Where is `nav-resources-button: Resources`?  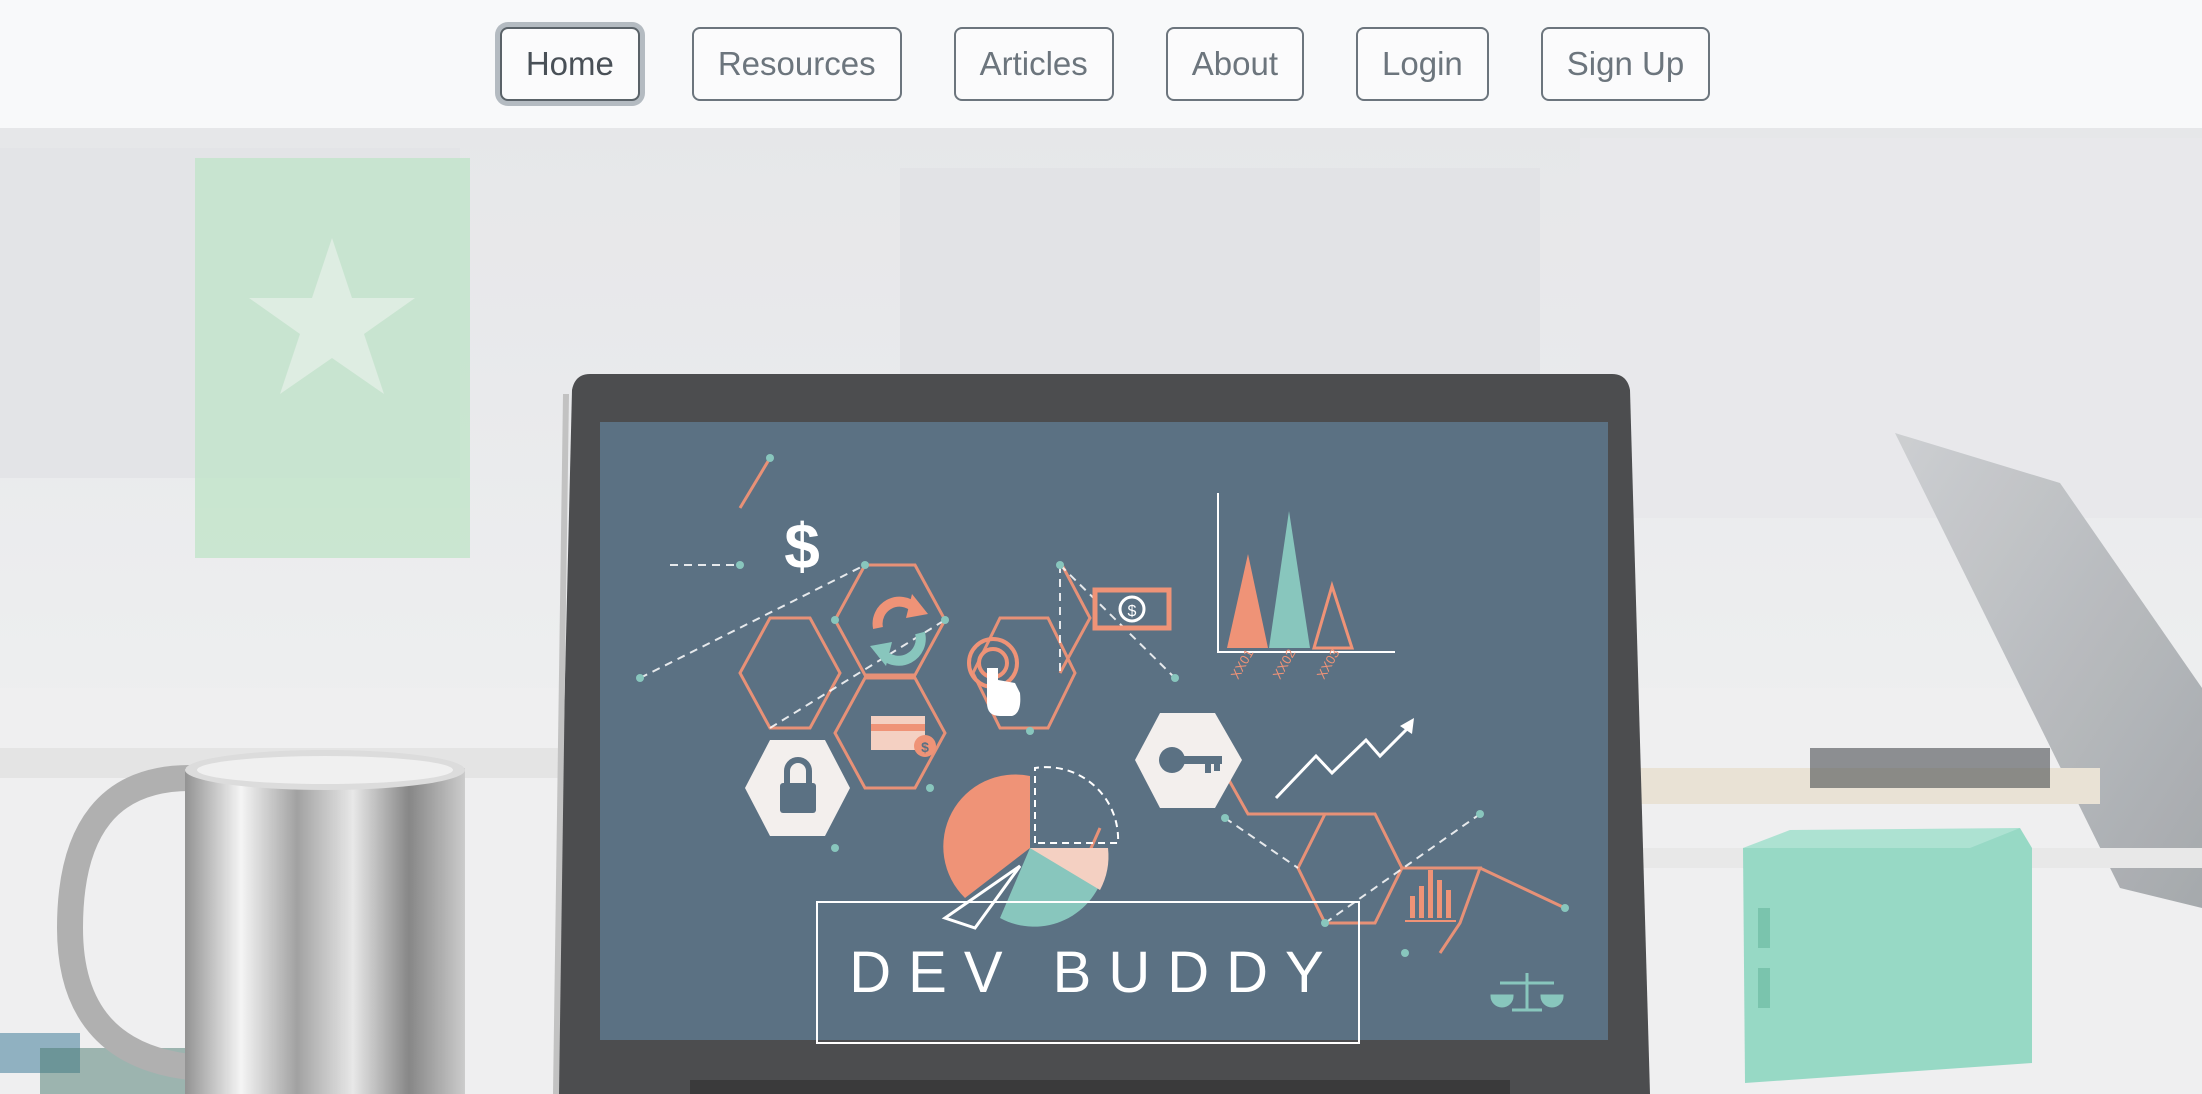 nav-resources-button: Resources is located at coordinates (796, 64).